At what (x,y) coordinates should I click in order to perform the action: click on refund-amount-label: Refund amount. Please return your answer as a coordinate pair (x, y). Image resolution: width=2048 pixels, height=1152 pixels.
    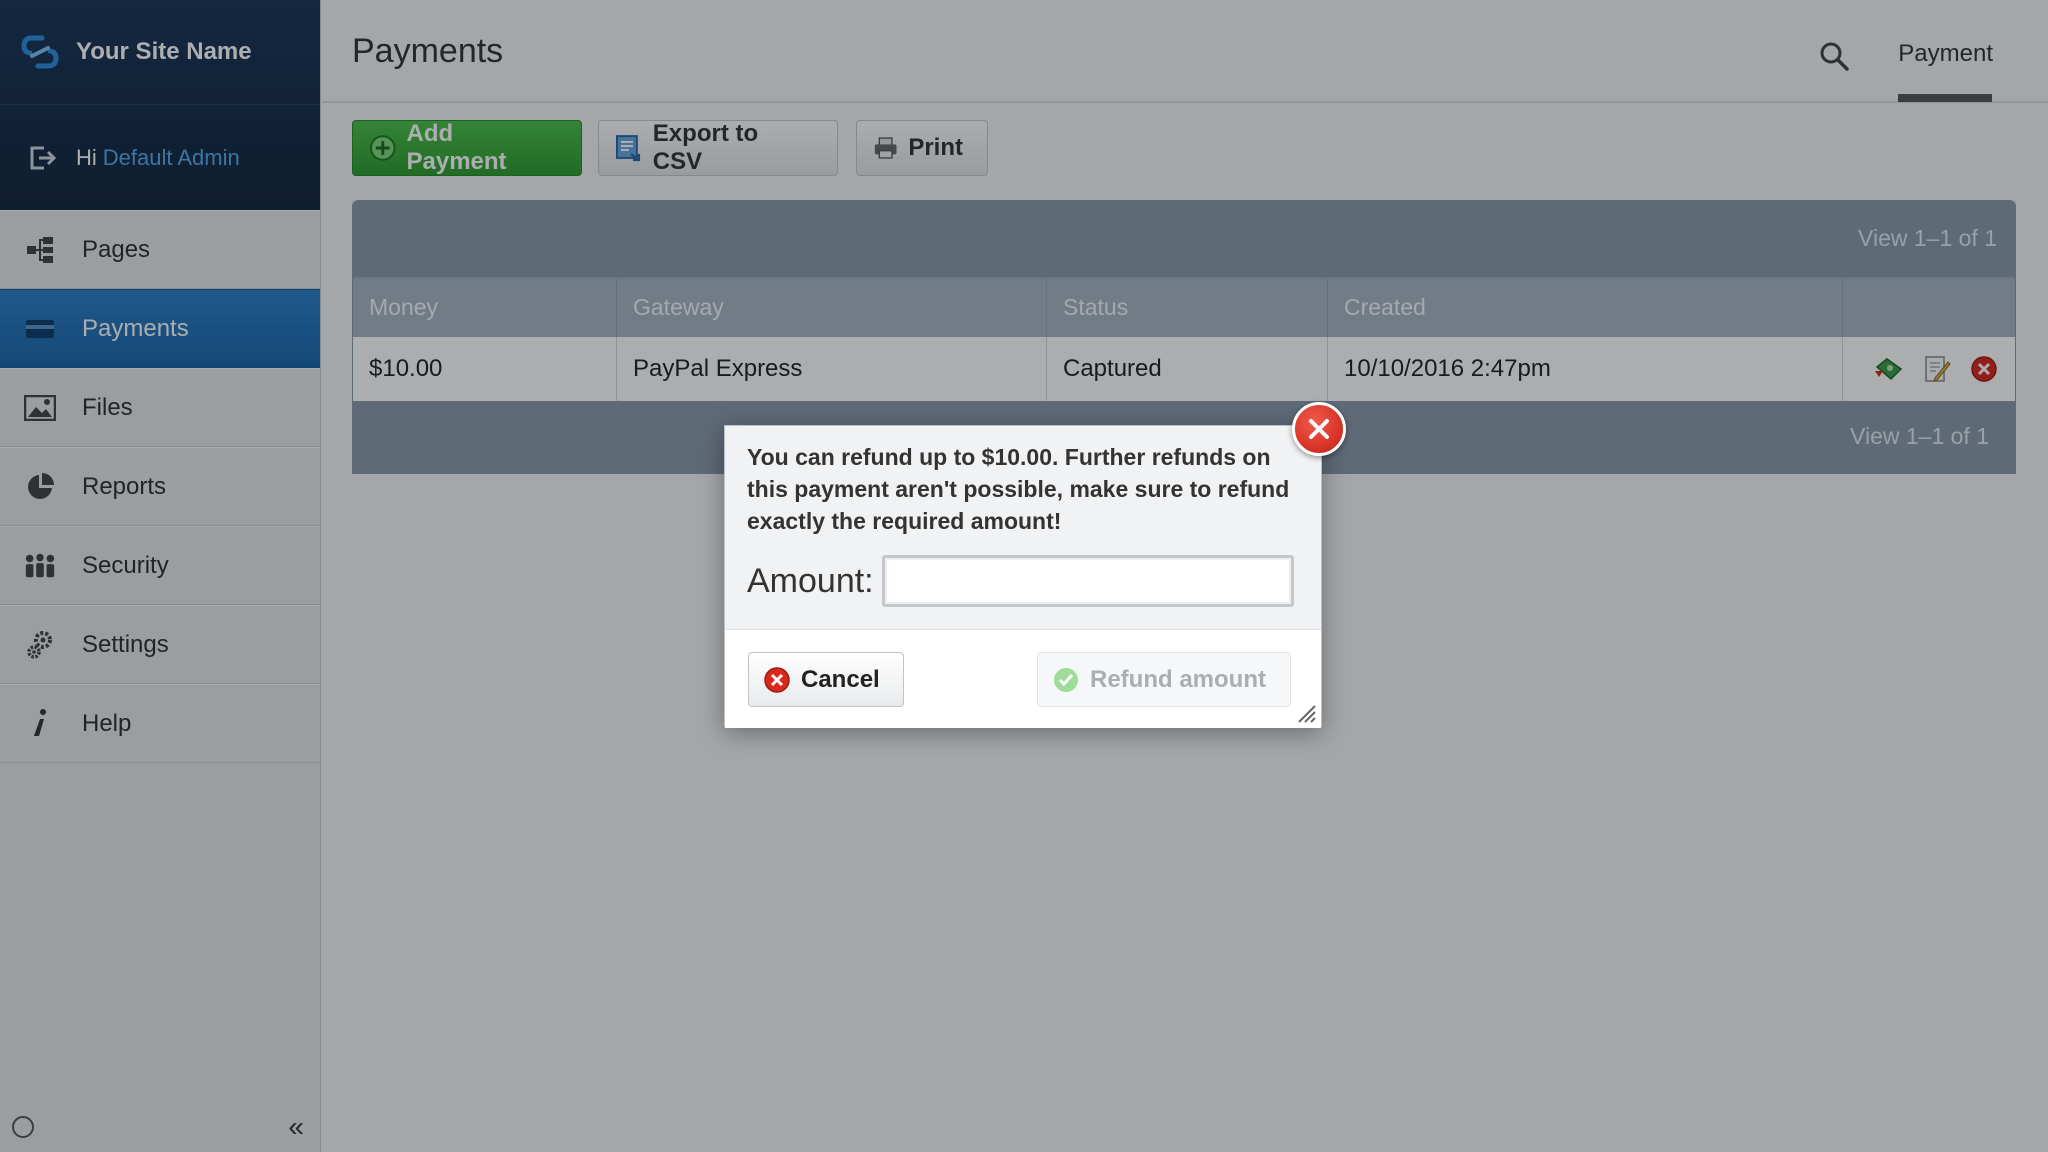
    Looking at the image, I should click on (1178, 679).